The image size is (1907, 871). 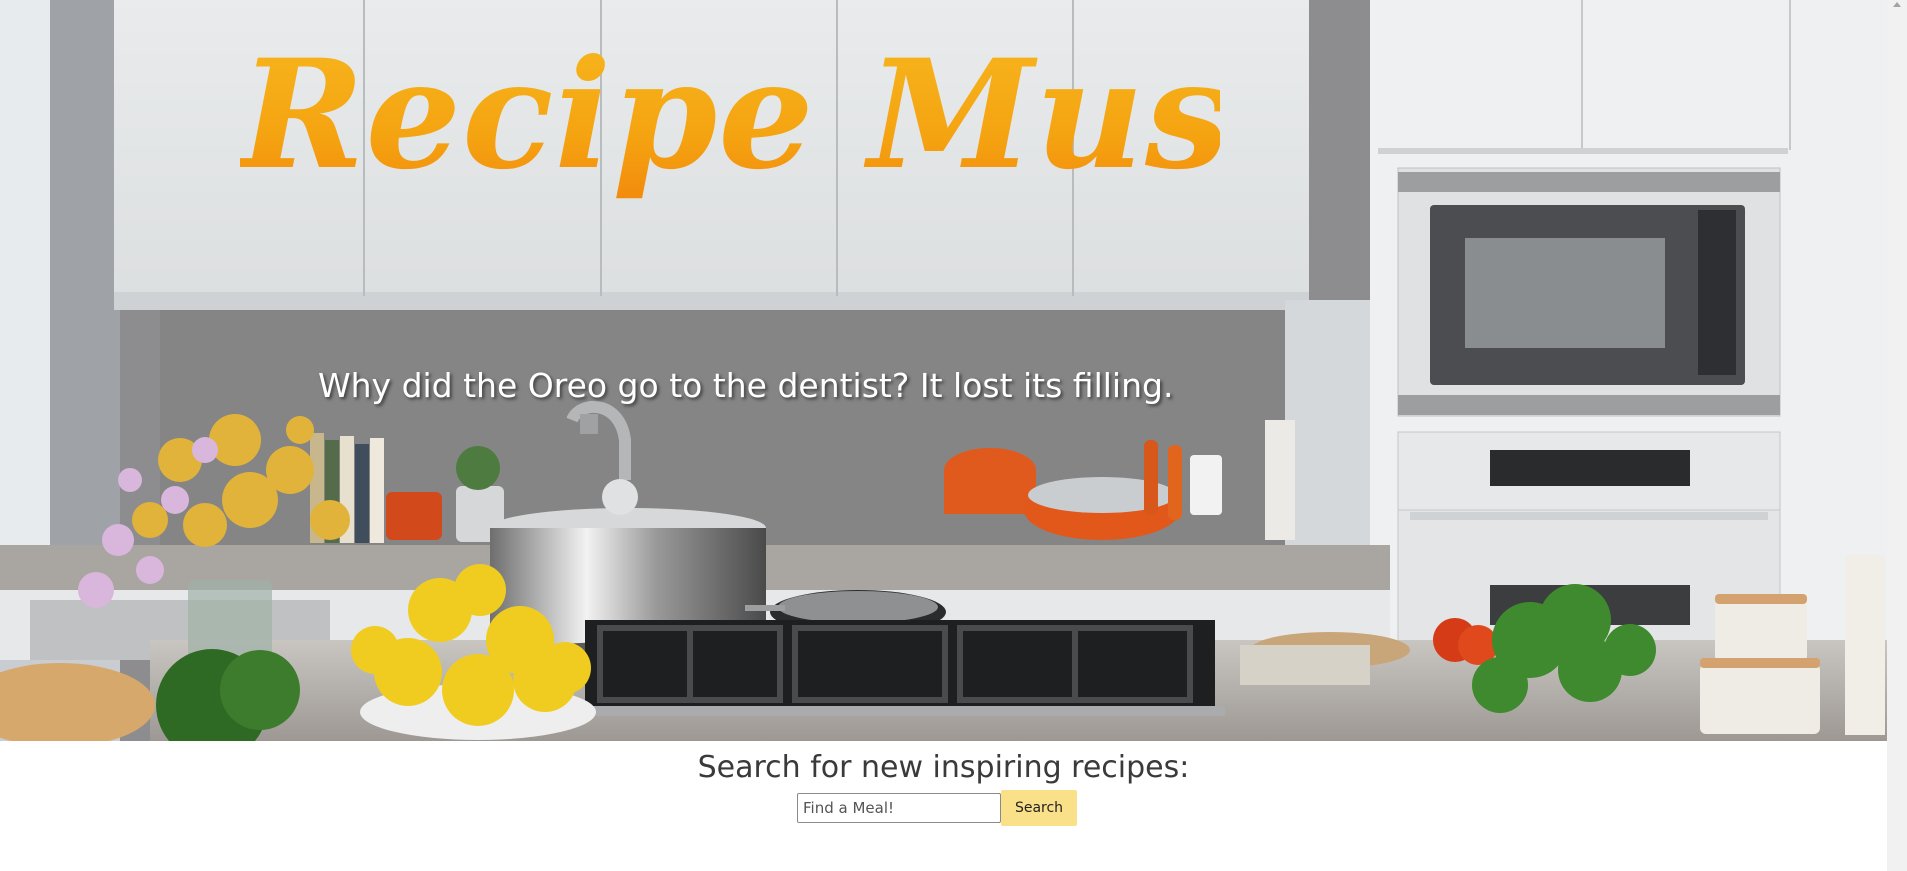 What do you see at coordinates (1897, 435) in the screenshot?
I see `vertical-scrollbar` at bounding box center [1897, 435].